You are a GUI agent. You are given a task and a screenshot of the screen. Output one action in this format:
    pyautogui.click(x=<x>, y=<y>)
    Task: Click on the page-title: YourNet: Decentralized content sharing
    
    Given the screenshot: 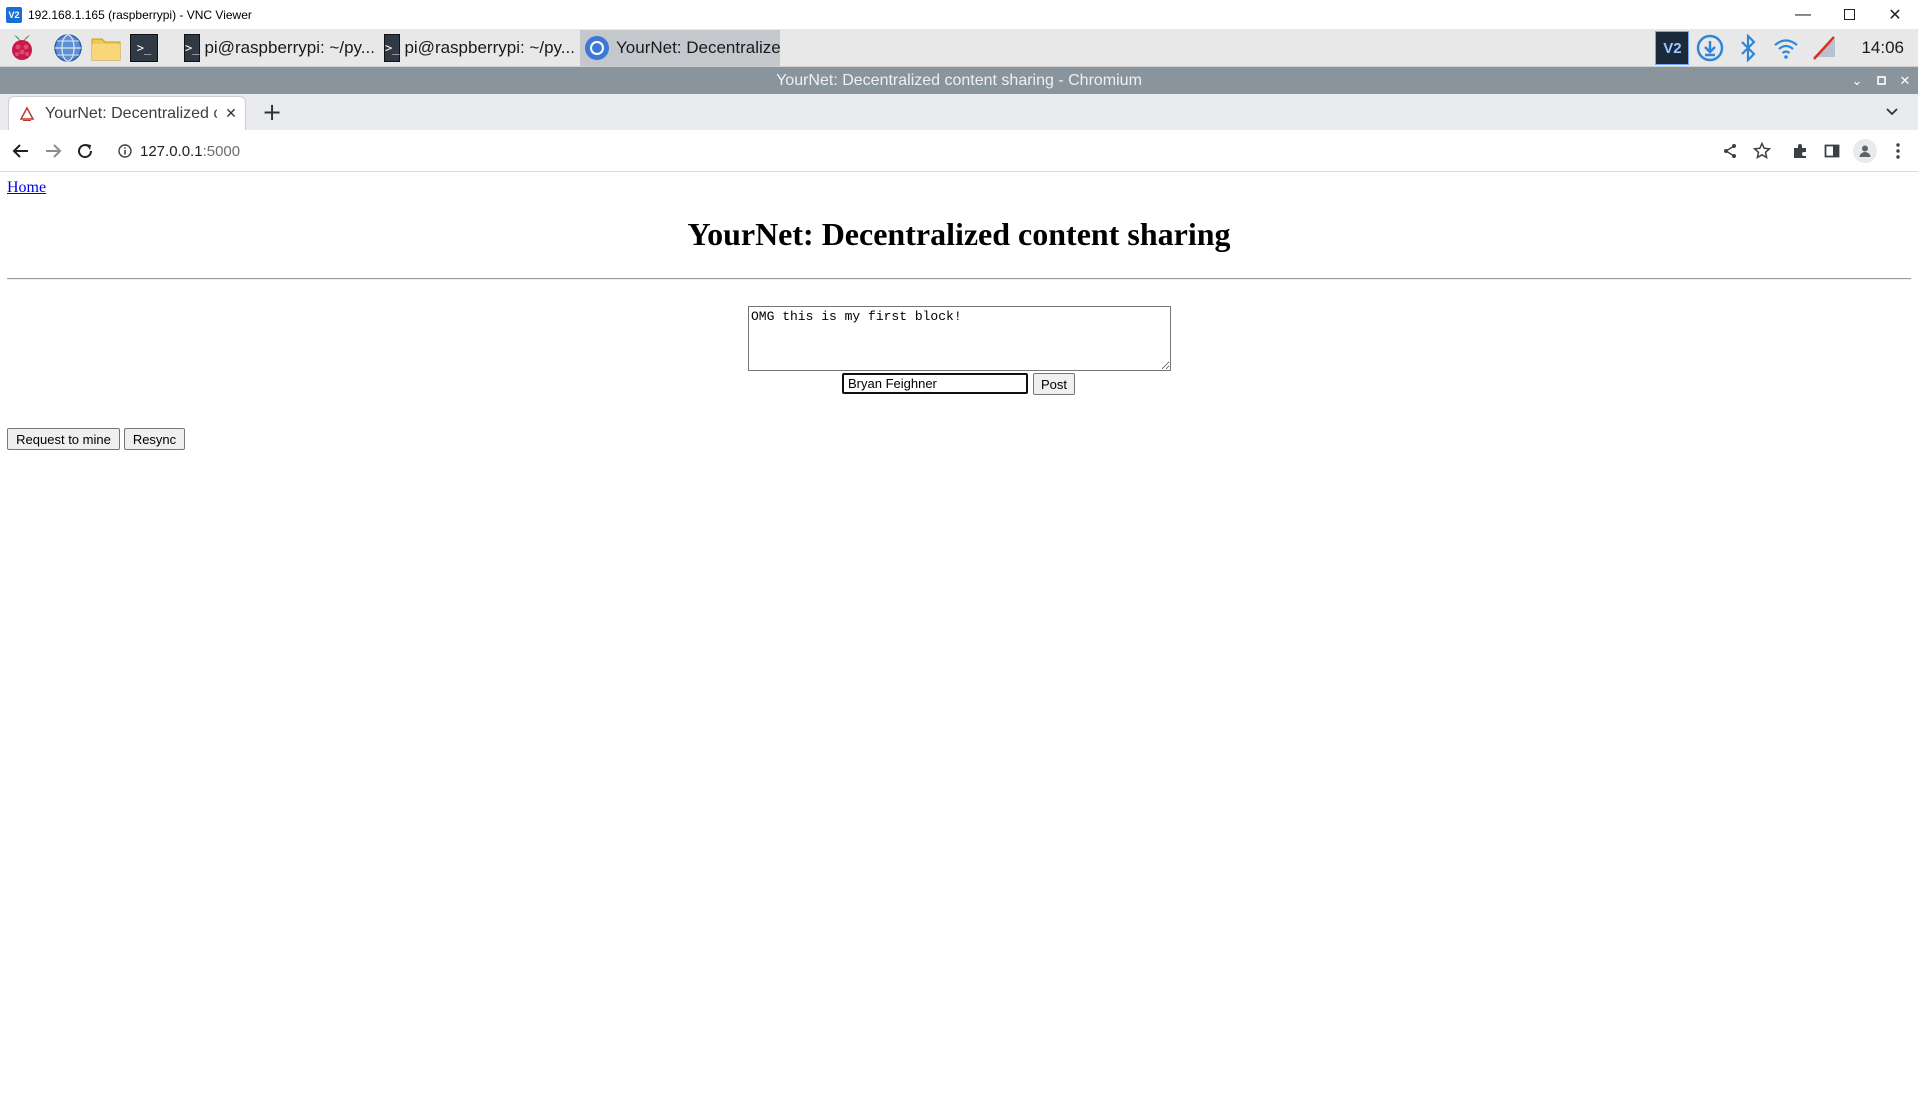 What is the action you would take?
    pyautogui.click(x=959, y=234)
    